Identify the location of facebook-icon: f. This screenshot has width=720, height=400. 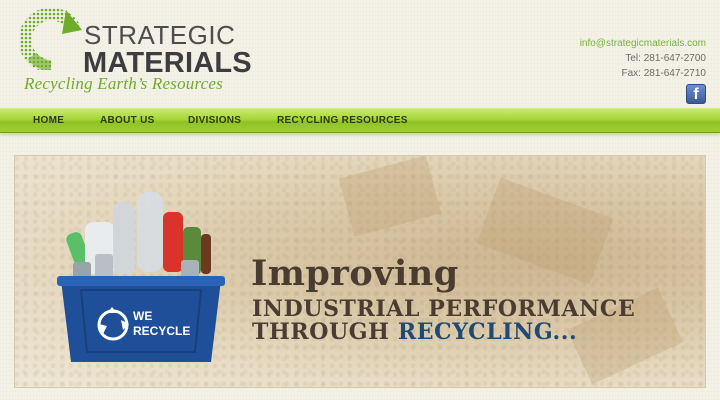
(696, 94).